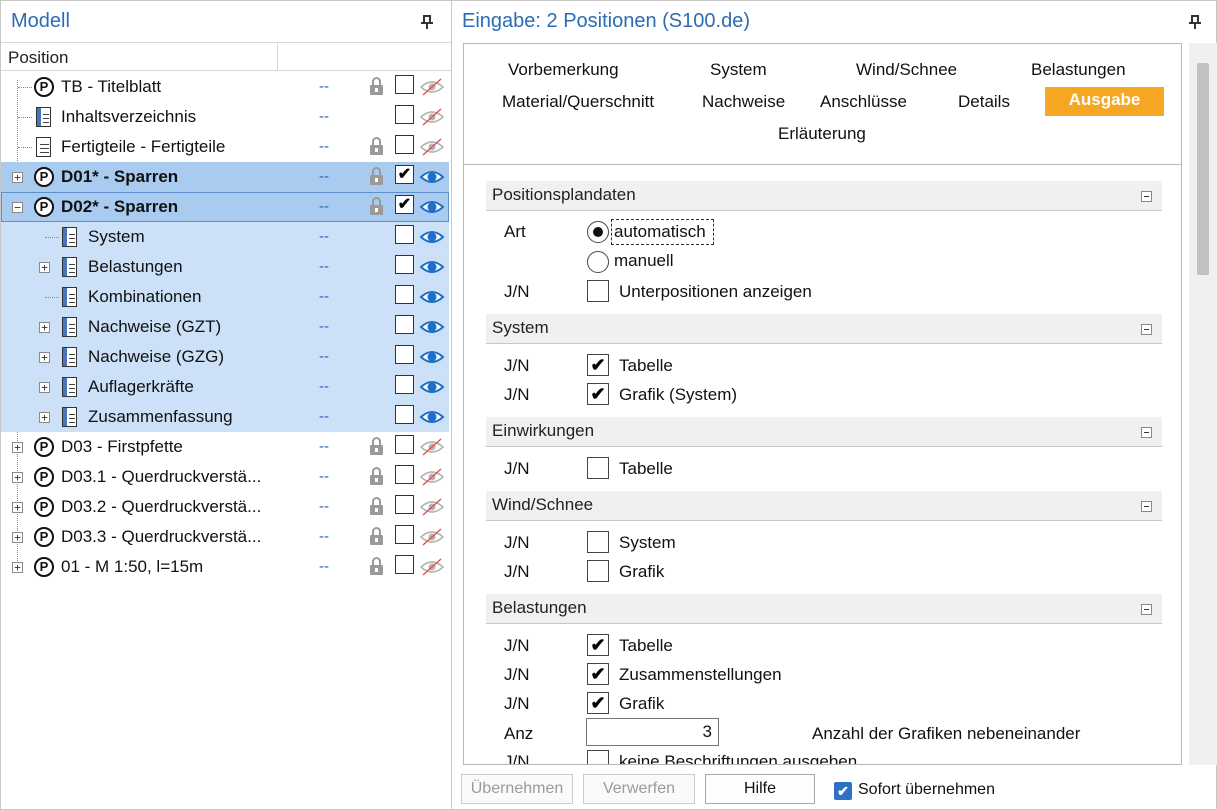 This screenshot has height=810, width=1217. Describe the element at coordinates (225, 327) in the screenshot. I see `tree-row-nachweise-gzt: + Nachweise (GZT) --` at that location.